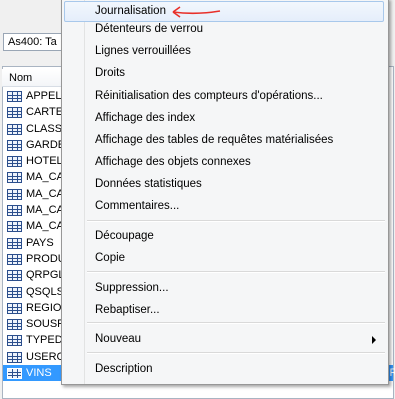  What do you see at coordinates (224, 258) in the screenshot?
I see `menu-item-copie: Copie` at bounding box center [224, 258].